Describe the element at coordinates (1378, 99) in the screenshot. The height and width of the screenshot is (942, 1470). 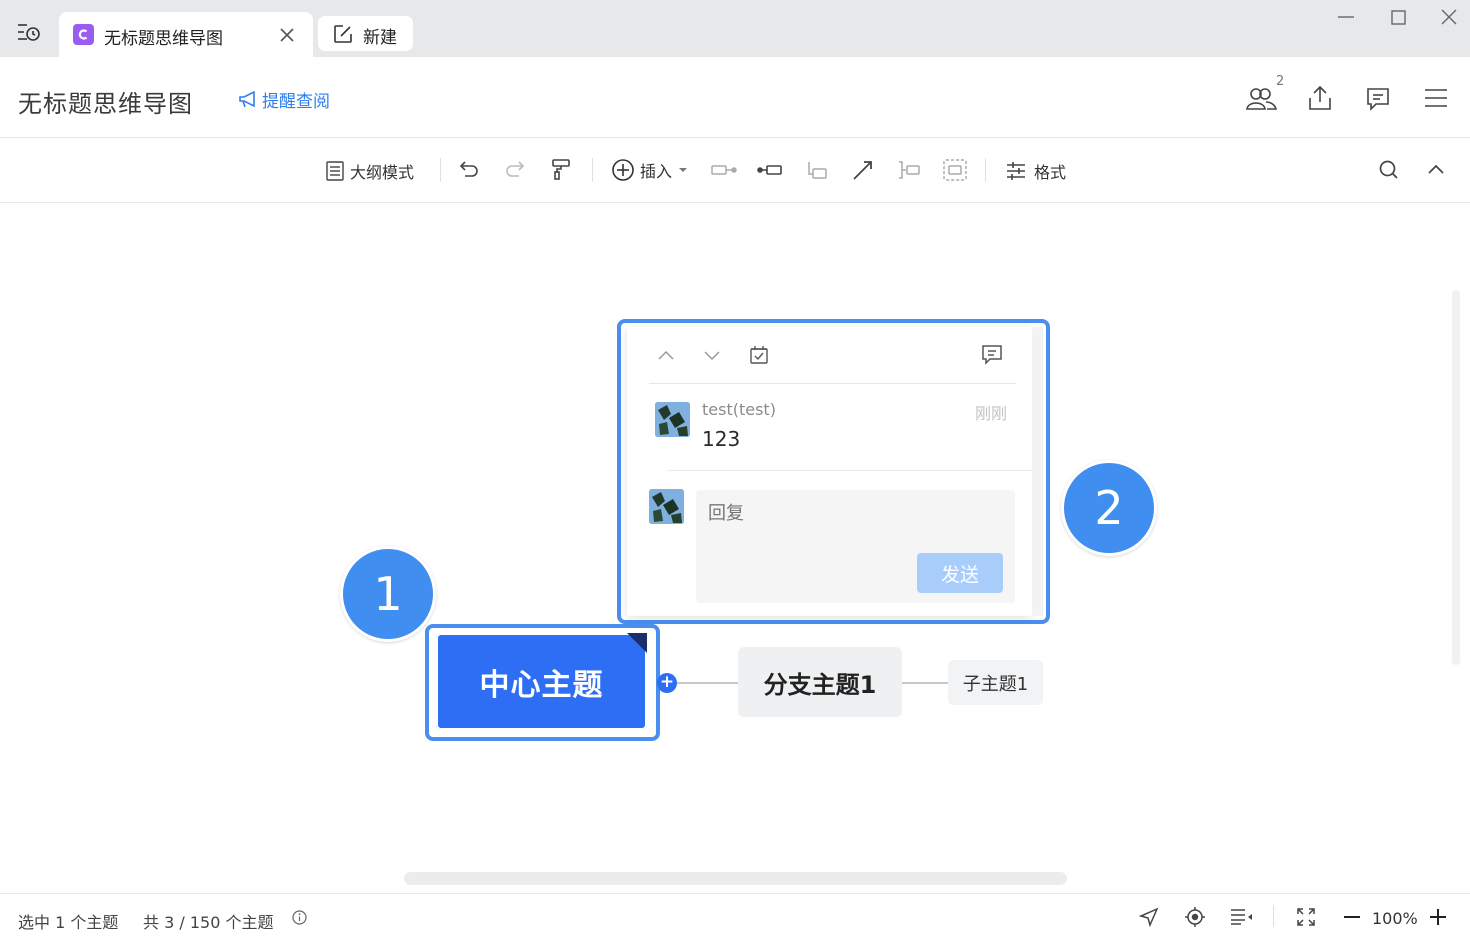
I see `comments-icon` at that location.